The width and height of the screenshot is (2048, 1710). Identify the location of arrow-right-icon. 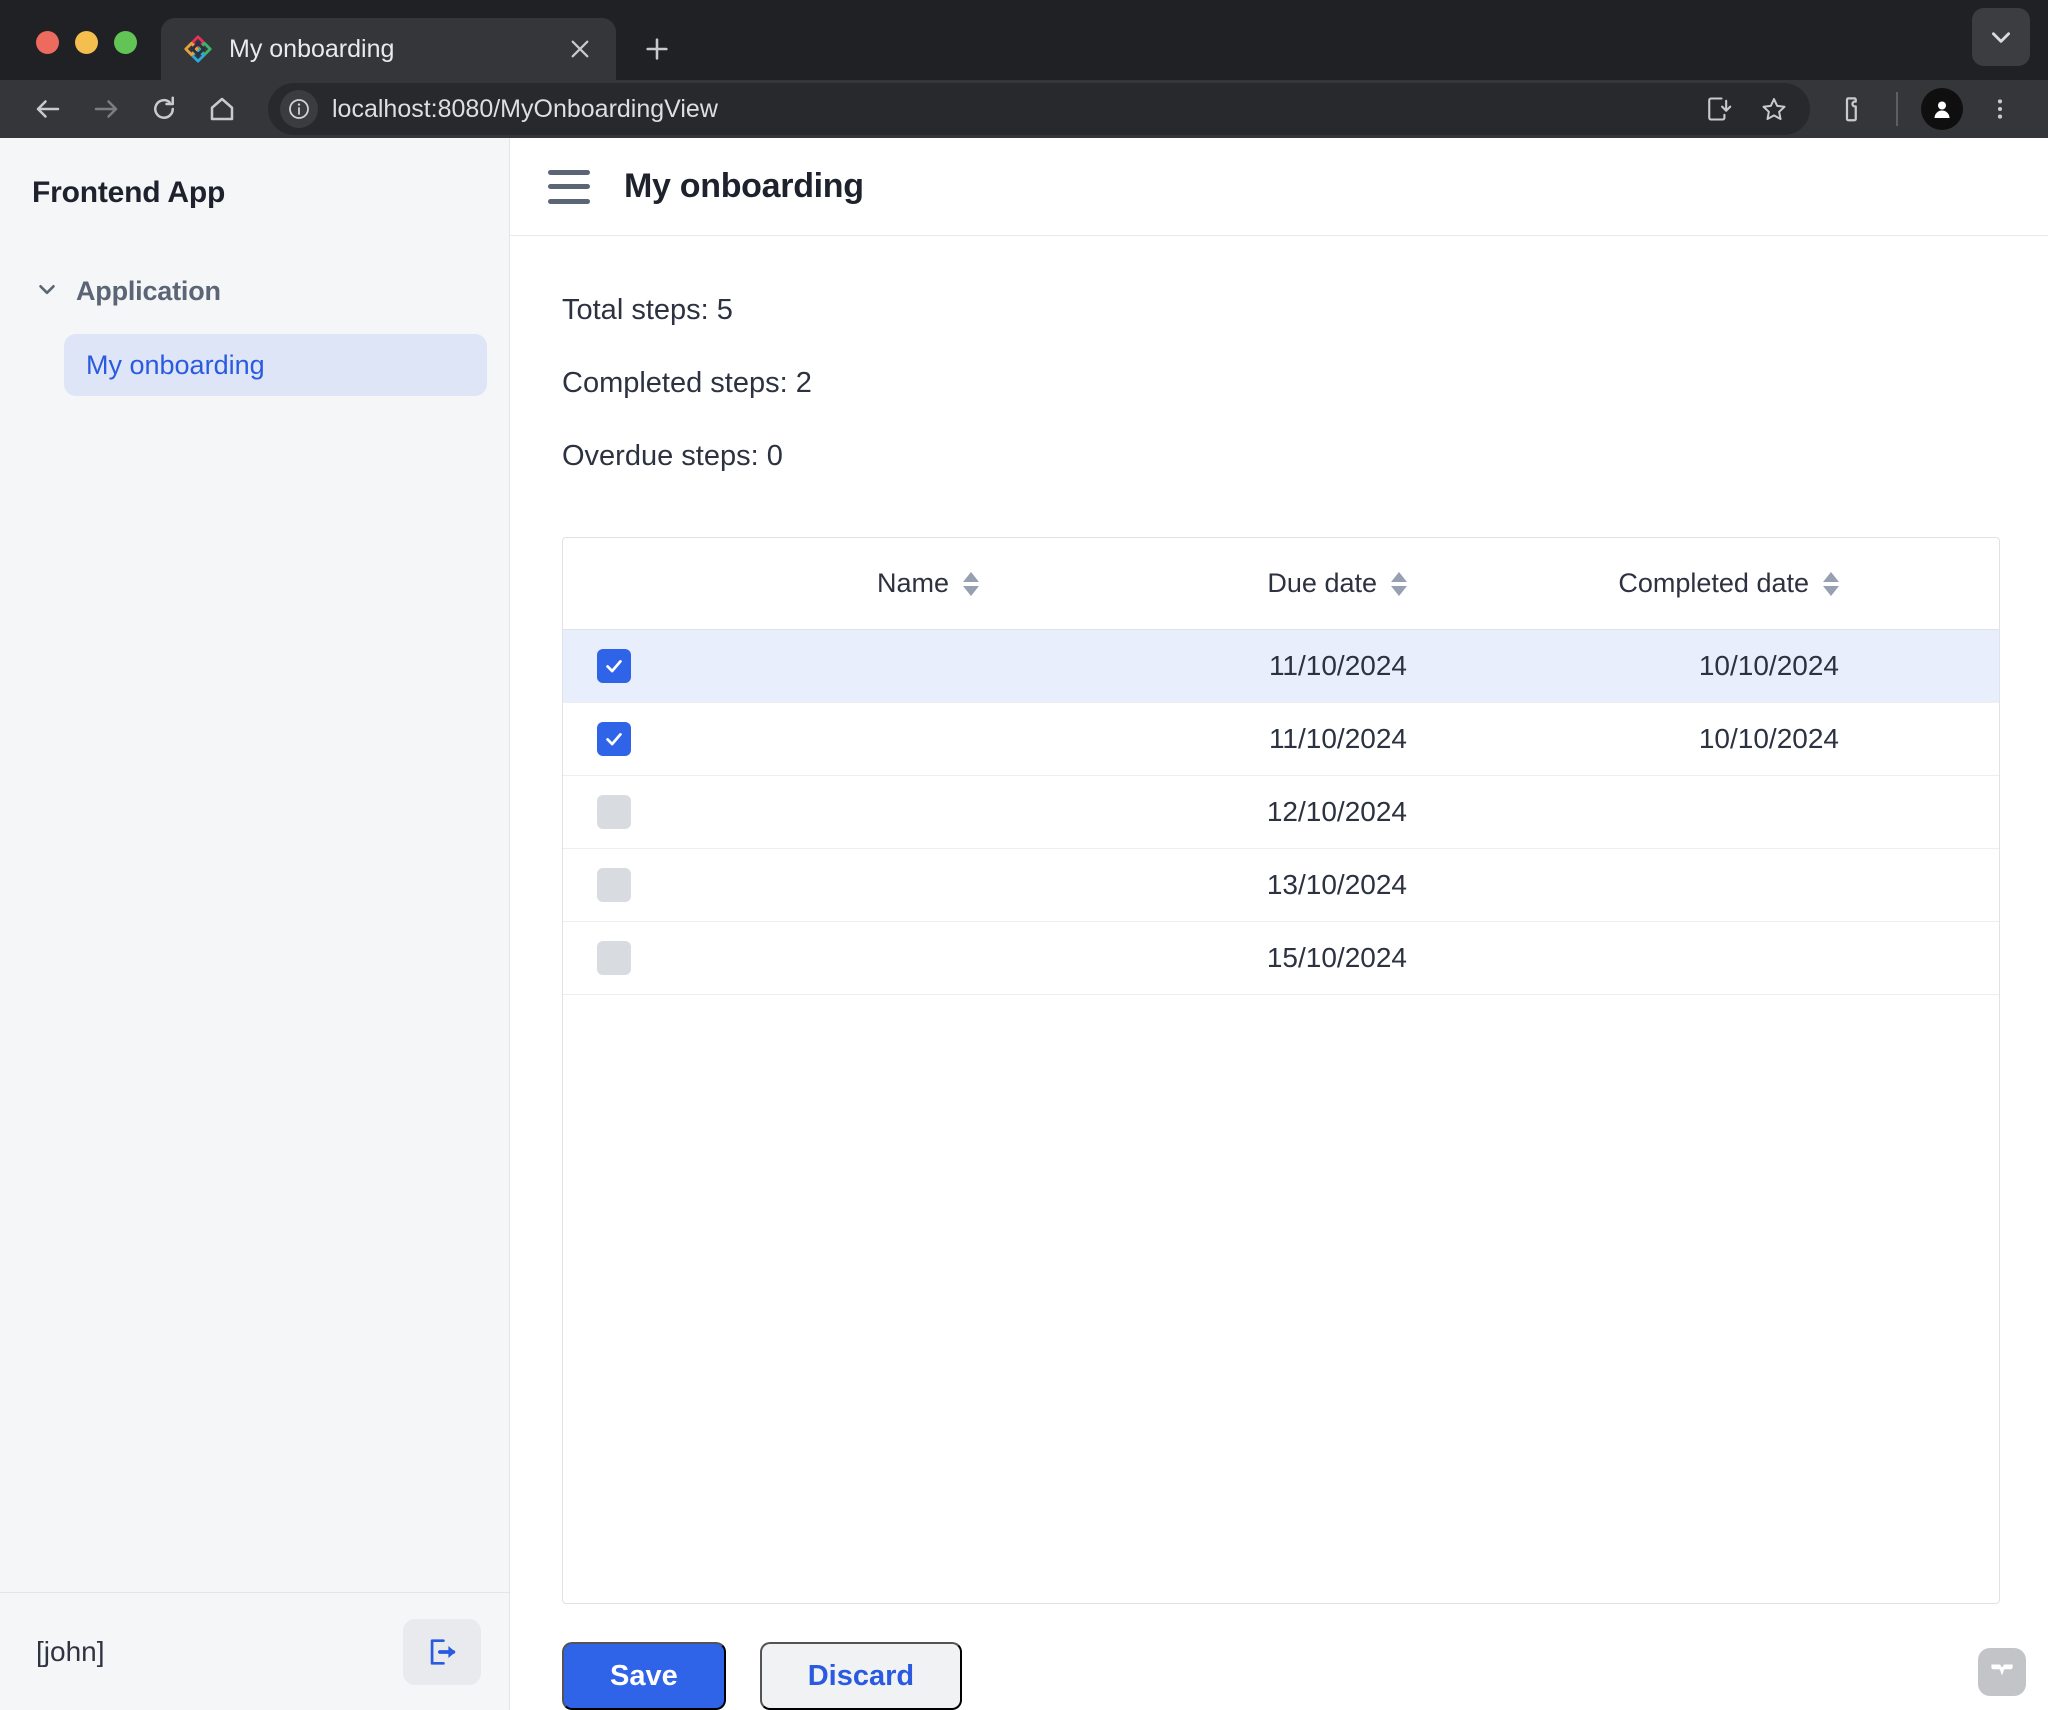
(106, 109).